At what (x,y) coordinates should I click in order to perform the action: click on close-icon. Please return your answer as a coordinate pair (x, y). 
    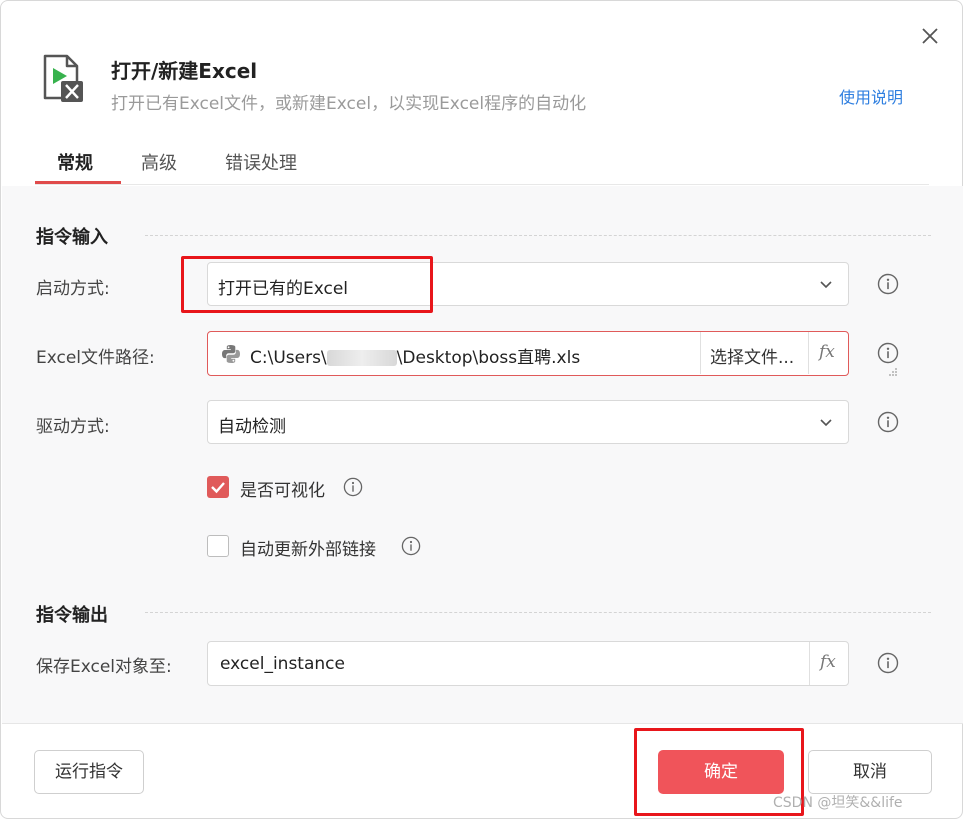
    Looking at the image, I should click on (930, 36).